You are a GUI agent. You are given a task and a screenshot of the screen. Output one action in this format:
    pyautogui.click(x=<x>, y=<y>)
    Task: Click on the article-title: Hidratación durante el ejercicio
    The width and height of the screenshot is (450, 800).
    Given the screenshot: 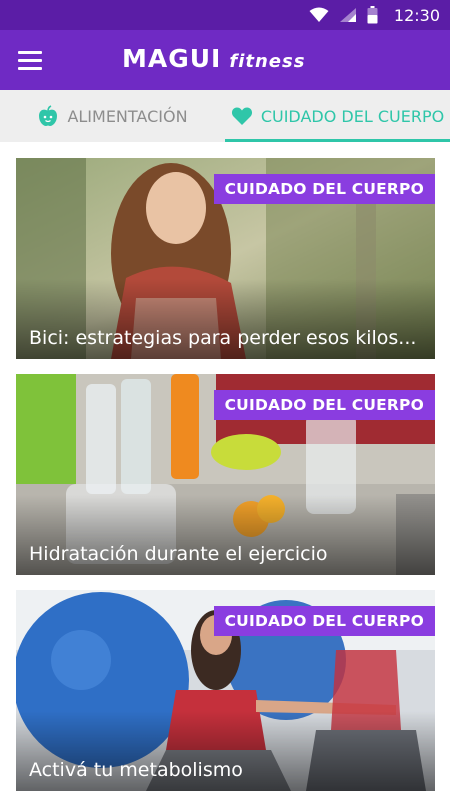 What is the action you would take?
    pyautogui.click(x=178, y=554)
    